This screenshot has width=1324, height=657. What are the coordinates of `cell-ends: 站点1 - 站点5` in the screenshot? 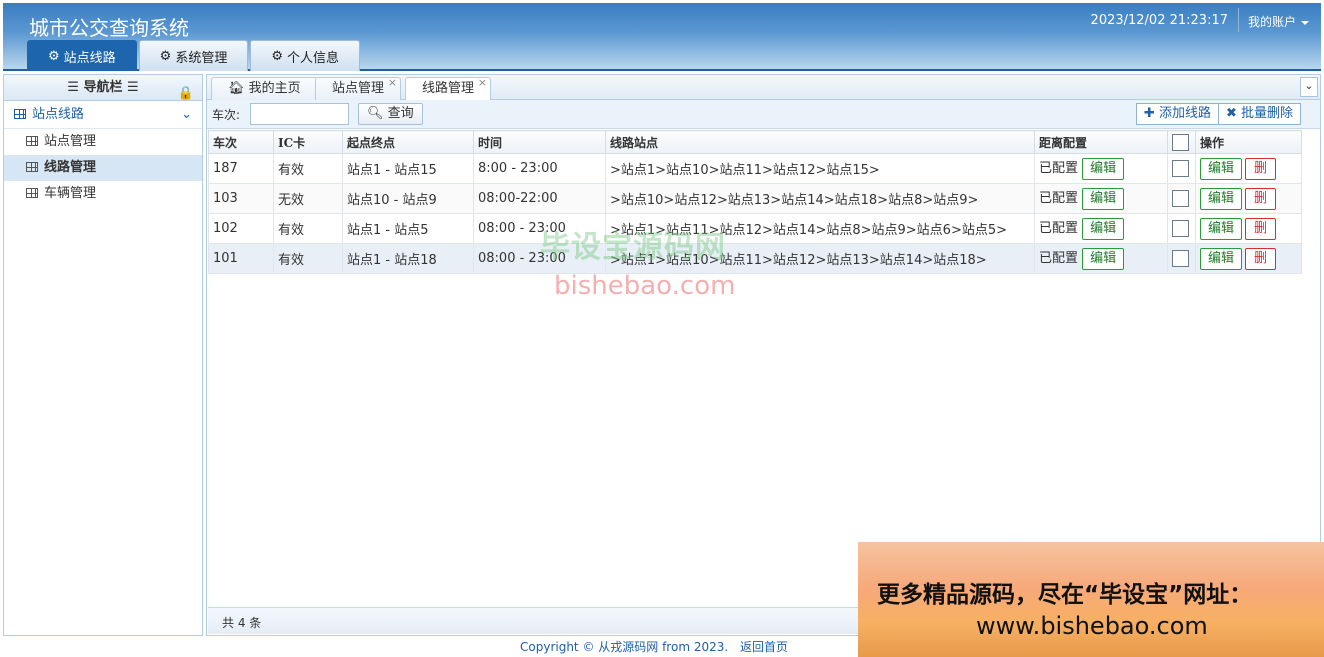 It's located at (408, 228).